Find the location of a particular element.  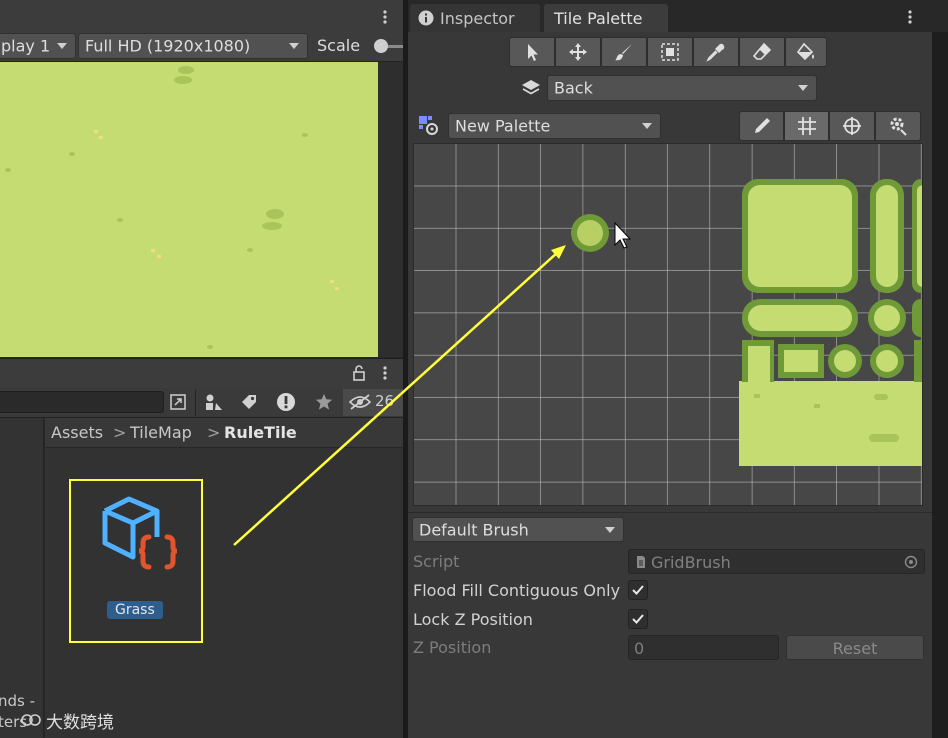

reset-button-label: Reset is located at coordinates (855, 648).